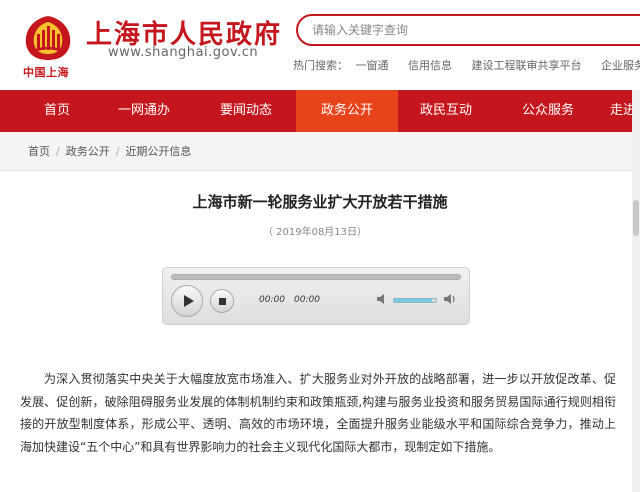  I want to click on nav-item-one-net-service: 一网通办, so click(144, 111).